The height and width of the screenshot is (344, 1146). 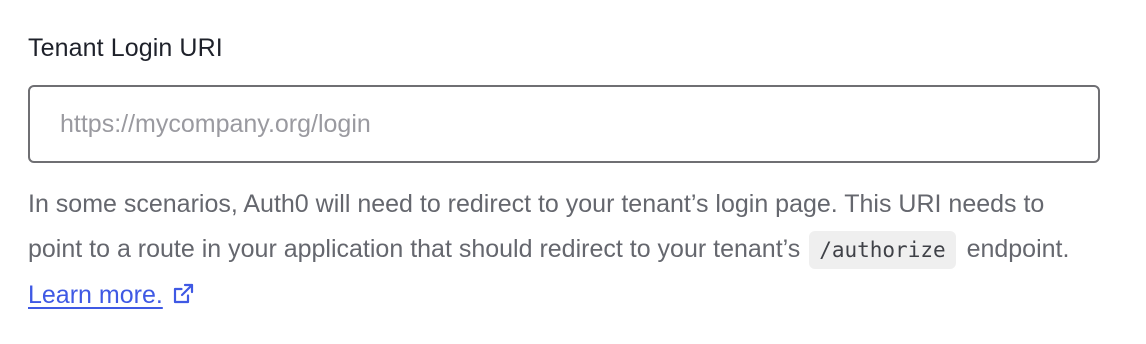 I want to click on external-link-icon, so click(x=183, y=294).